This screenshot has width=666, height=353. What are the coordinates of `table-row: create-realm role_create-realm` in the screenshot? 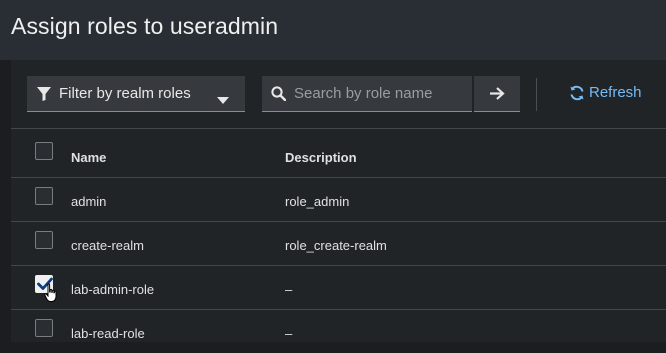 It's located at (338, 243).